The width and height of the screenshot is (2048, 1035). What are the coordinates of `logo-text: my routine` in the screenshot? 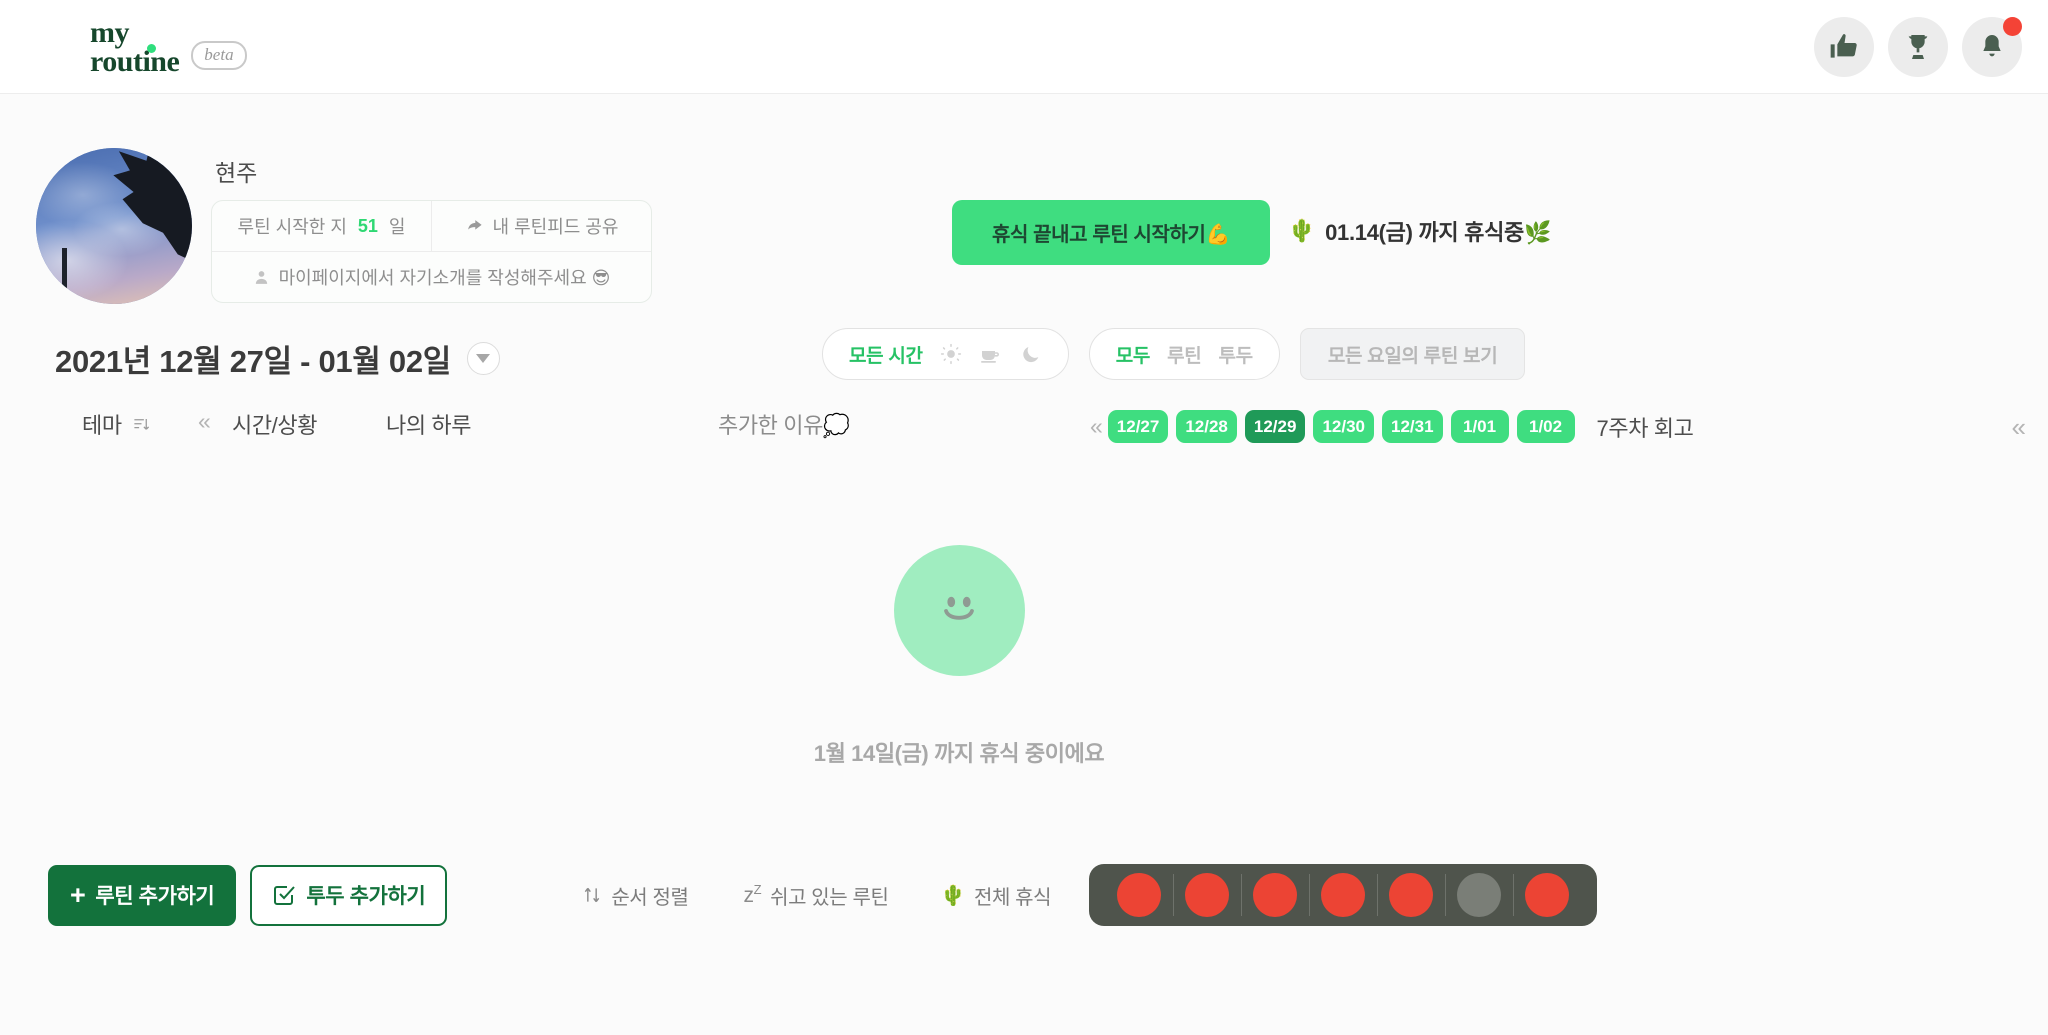 It's located at (135, 46).